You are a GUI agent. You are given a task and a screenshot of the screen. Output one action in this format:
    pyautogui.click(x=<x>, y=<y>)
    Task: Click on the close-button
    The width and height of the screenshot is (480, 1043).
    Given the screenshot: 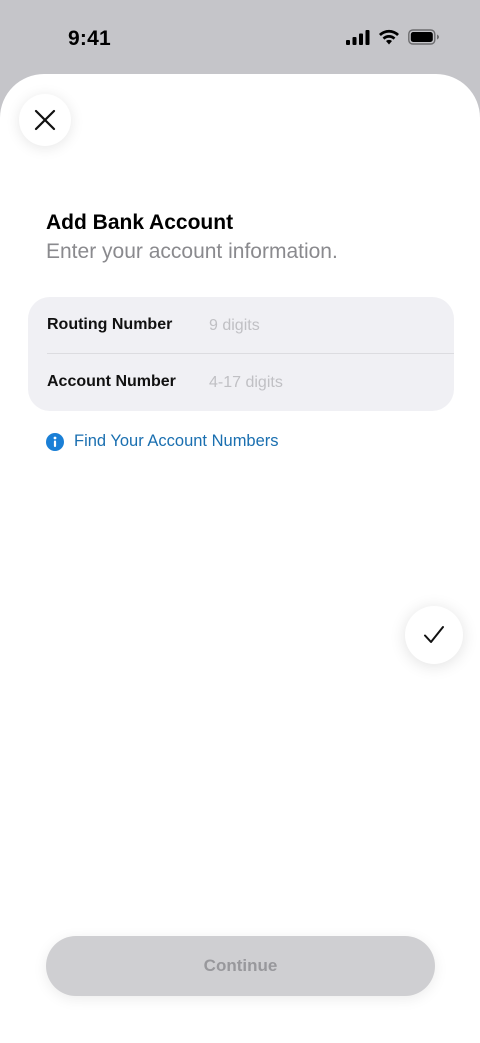 What is the action you would take?
    pyautogui.click(x=45, y=120)
    